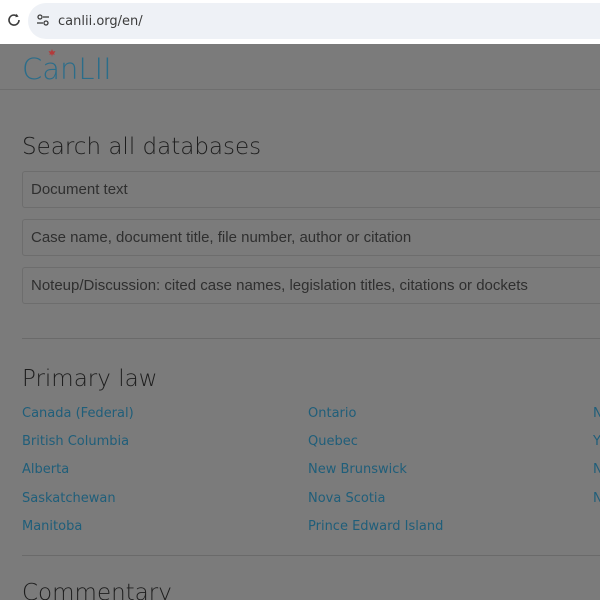  Describe the element at coordinates (357, 469) in the screenshot. I see `link-new-brunswick: New Brunswick` at that location.